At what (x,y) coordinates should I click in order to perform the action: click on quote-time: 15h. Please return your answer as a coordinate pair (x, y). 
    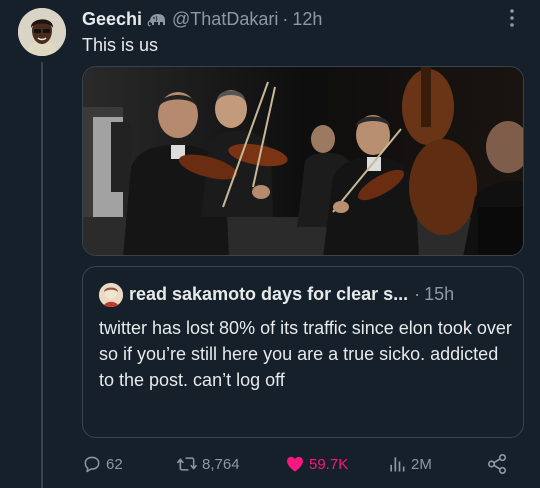
    Looking at the image, I should click on (439, 294).